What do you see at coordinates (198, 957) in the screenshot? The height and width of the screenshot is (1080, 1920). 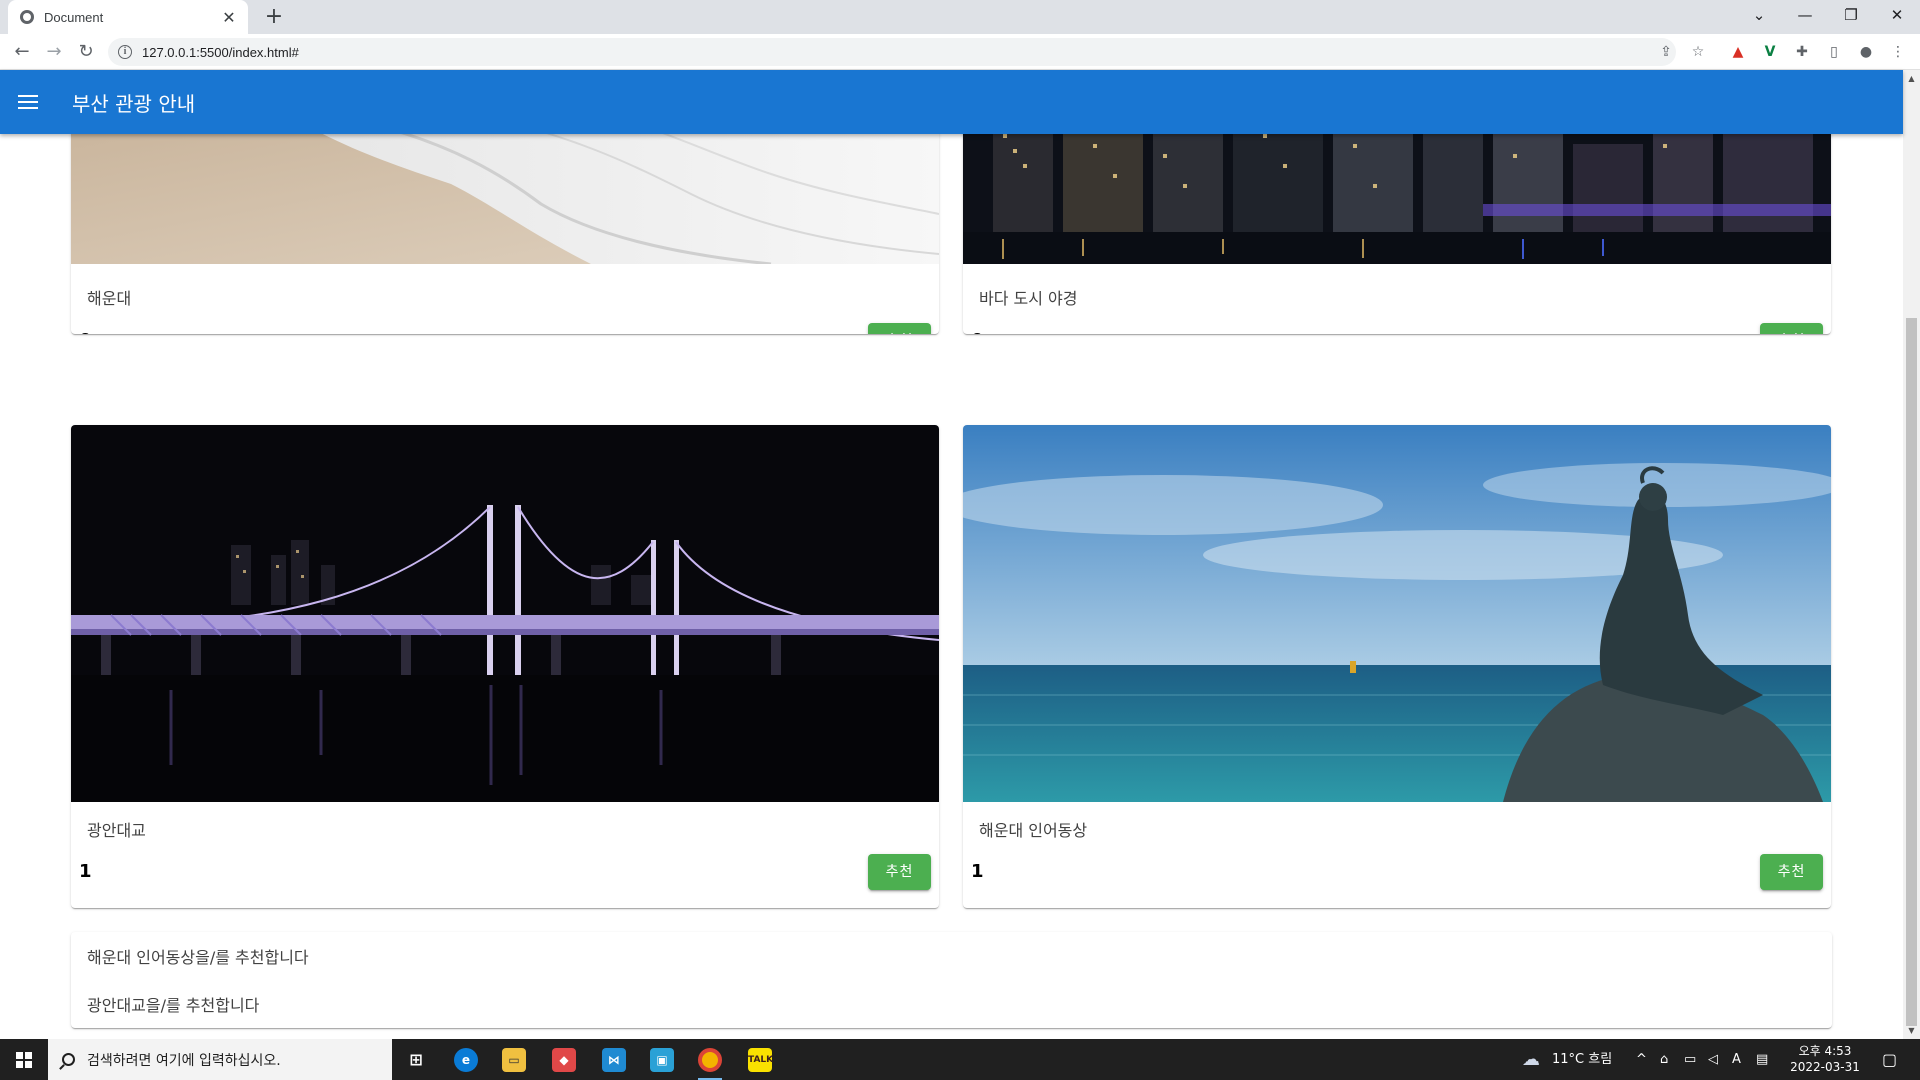 I see `log-item: 해운대 인어동상을/를 추천합니다` at bounding box center [198, 957].